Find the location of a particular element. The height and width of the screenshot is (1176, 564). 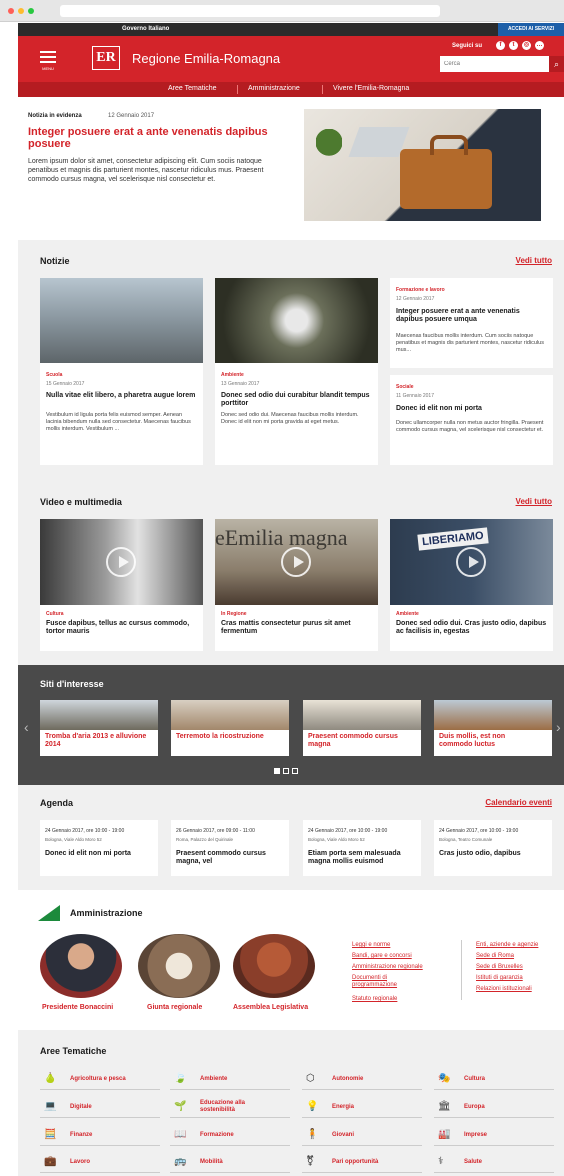

link-relazioni: Relazioni istituzionali is located at coordinates (504, 989).